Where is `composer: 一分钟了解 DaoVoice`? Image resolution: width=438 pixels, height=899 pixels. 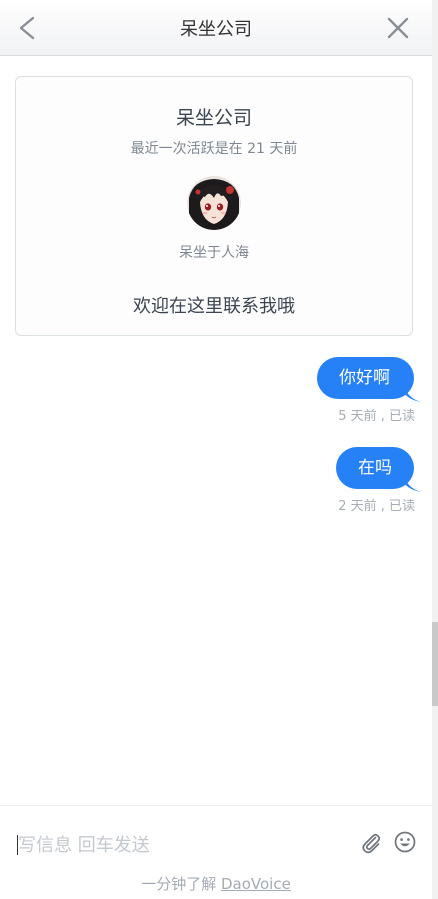 composer: 一分钟了解 DaoVoice is located at coordinates (216, 852).